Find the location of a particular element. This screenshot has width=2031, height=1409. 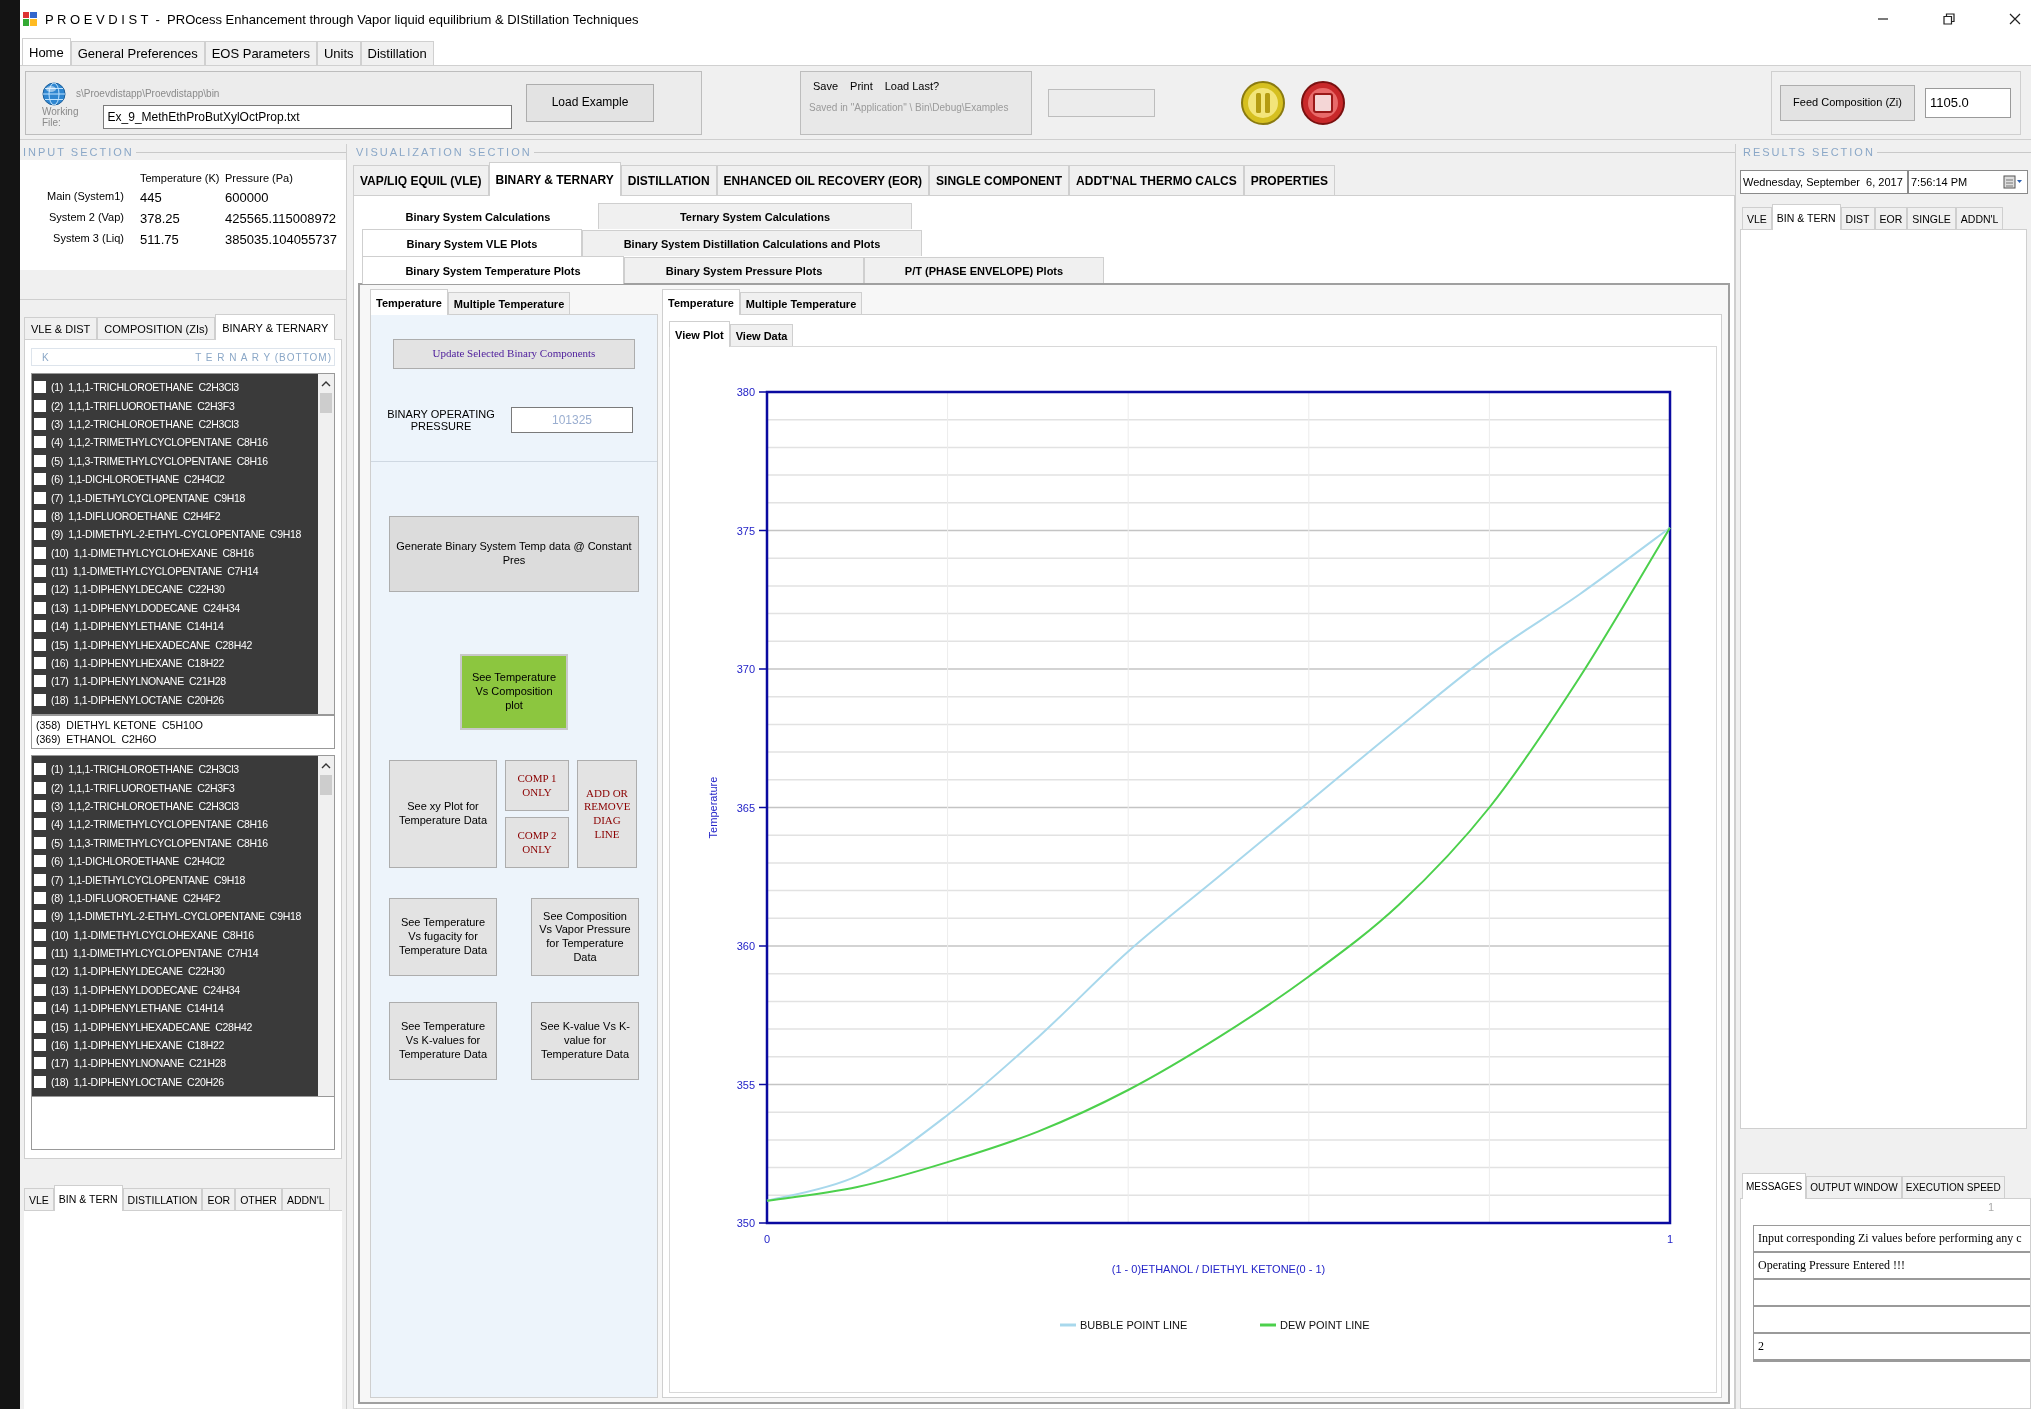

module-tab: PROPERTIES is located at coordinates (1289, 180).